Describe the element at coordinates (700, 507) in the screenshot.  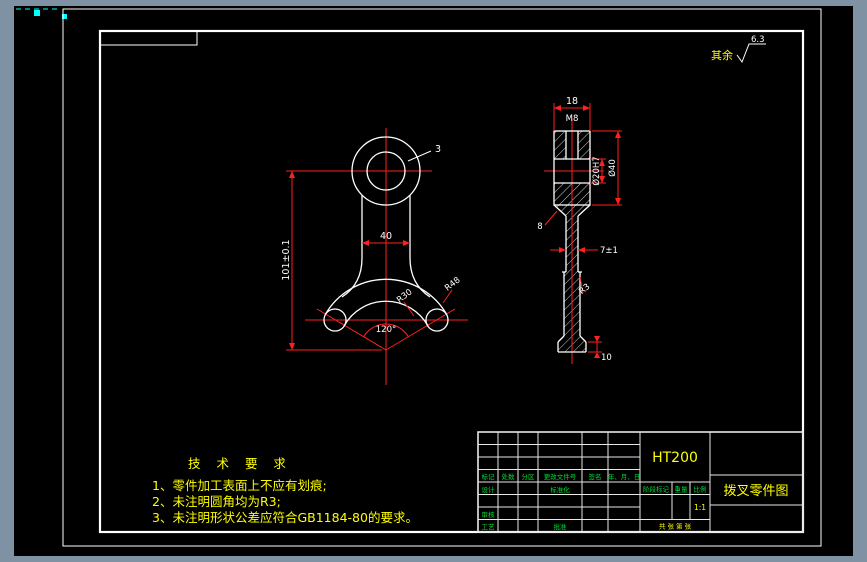
I see `tb-scale-value: 1:1` at that location.